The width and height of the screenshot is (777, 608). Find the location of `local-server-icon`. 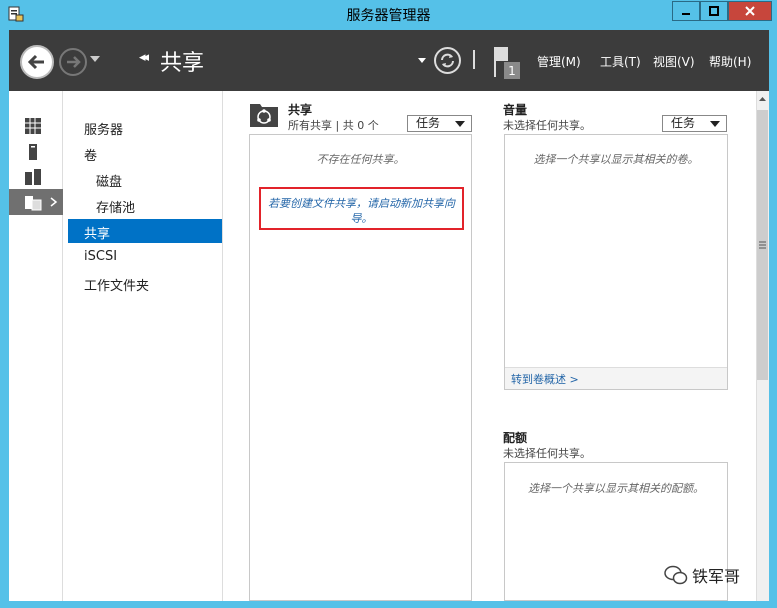

local-server-icon is located at coordinates (33, 152).